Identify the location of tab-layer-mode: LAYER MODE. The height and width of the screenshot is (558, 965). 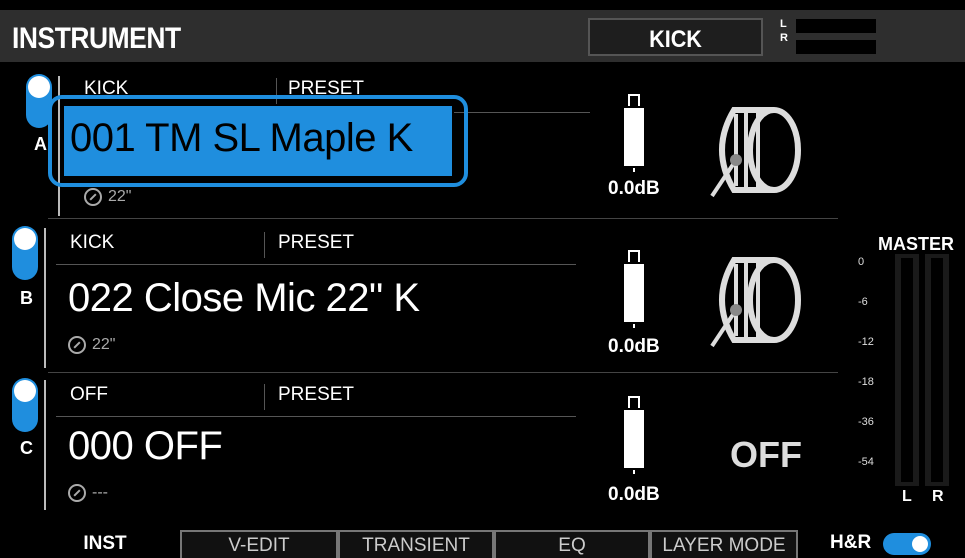
(724, 544).